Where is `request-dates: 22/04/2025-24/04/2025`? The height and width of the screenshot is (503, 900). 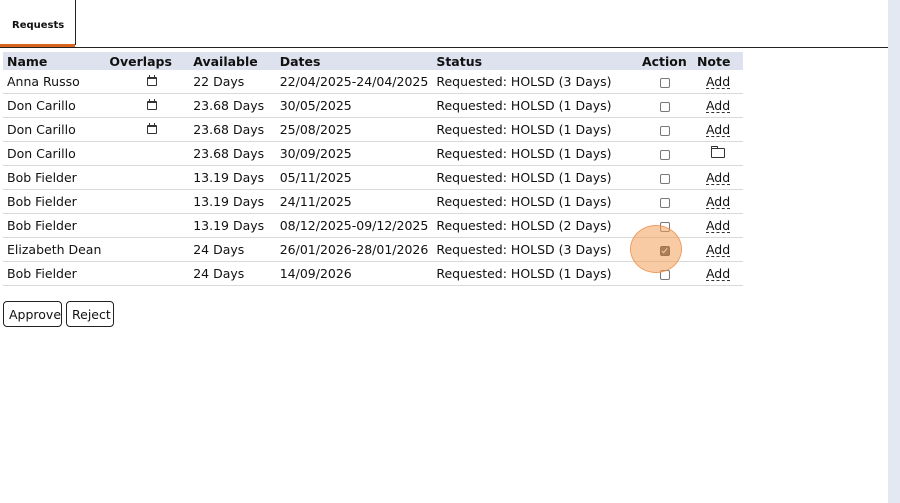
request-dates: 22/04/2025-24/04/2025 is located at coordinates (354, 82).